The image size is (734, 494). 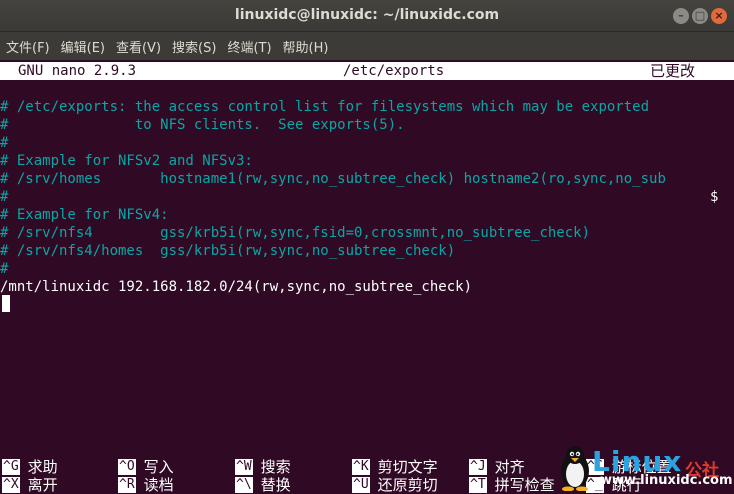 I want to click on shortcut-label: 拼写检查, so click(x=524, y=485).